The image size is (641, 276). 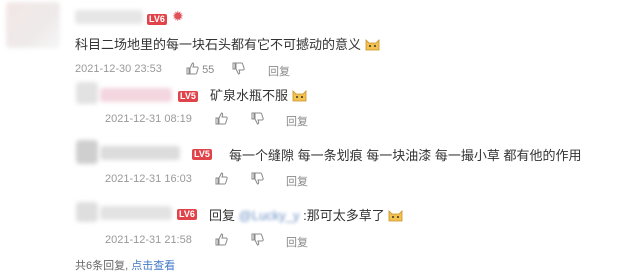 I want to click on reply-text: 矿泉水瓶不服, so click(x=258, y=94).